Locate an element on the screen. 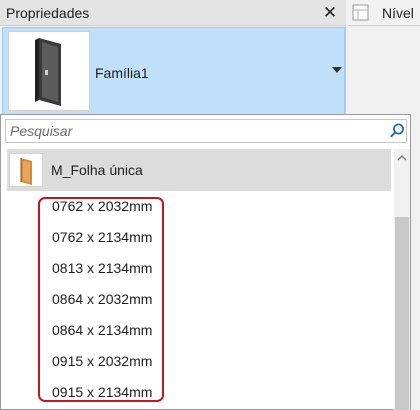 The height and width of the screenshot is (410, 420). list-item: 0915 x 2134mm is located at coordinates (199, 392).